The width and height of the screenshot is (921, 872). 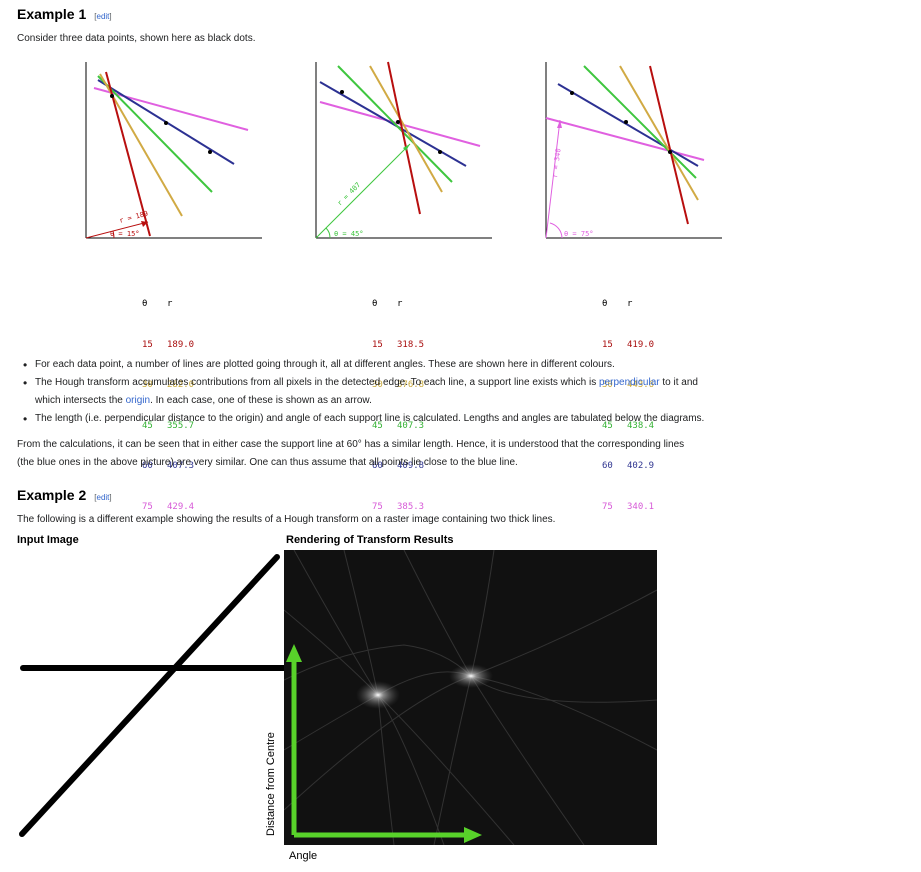 I want to click on transform-result-caption: Rendering of Transform Results, so click(x=370, y=540).